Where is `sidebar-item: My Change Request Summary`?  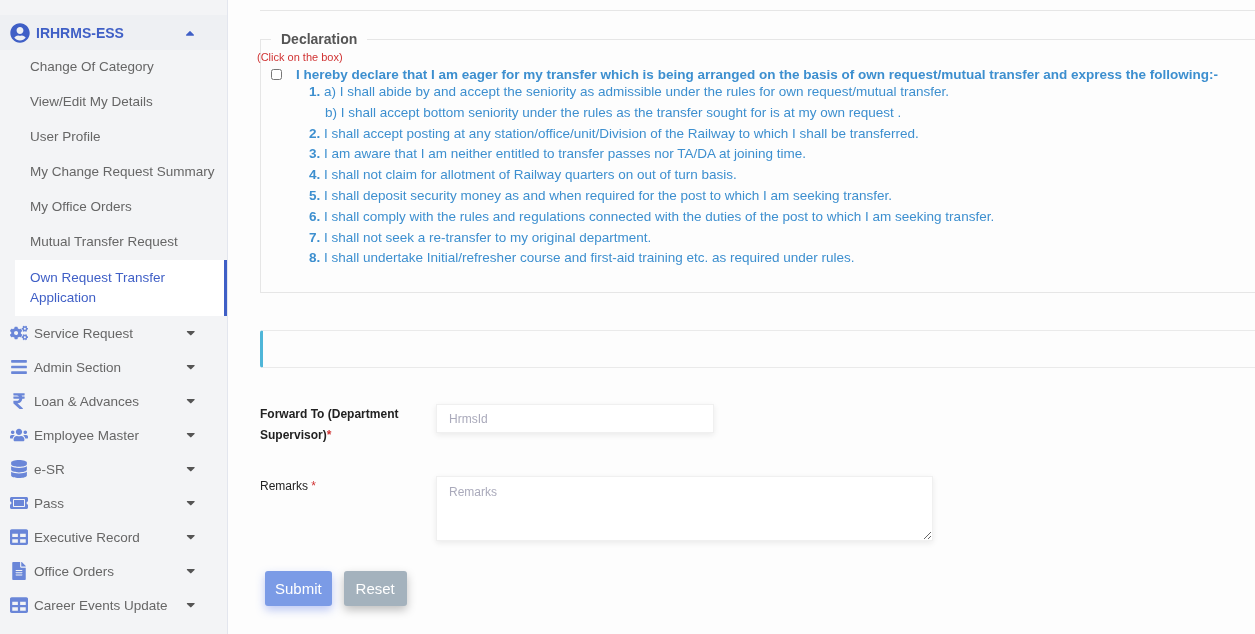 sidebar-item: My Change Request Summary is located at coordinates (113, 172).